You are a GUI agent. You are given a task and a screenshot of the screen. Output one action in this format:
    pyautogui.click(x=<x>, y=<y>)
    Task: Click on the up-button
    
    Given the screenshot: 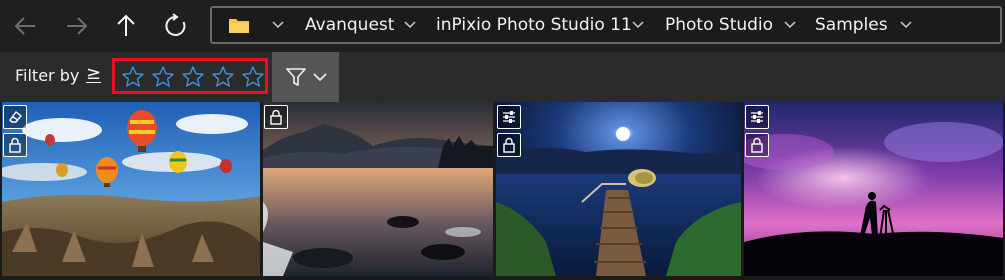 What is the action you would take?
    pyautogui.click(x=126, y=26)
    